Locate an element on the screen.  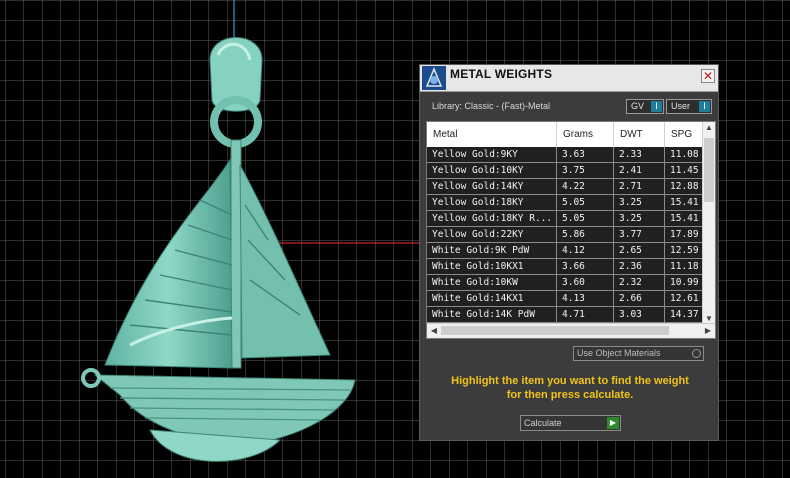
cell-grams: 3.75 is located at coordinates (585, 170).